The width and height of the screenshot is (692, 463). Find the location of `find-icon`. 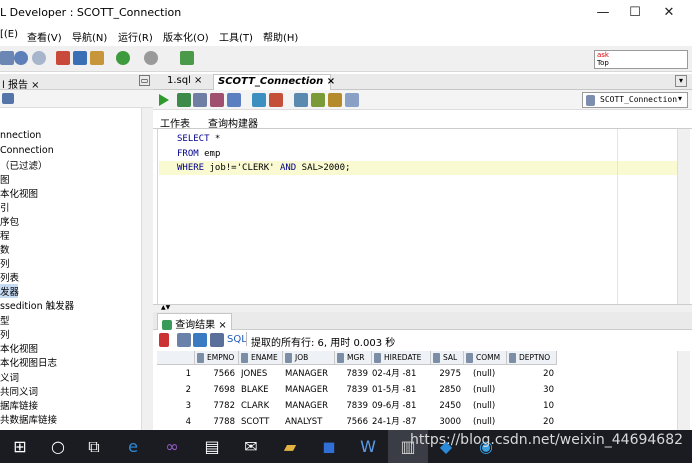

find-icon is located at coordinates (352, 100).